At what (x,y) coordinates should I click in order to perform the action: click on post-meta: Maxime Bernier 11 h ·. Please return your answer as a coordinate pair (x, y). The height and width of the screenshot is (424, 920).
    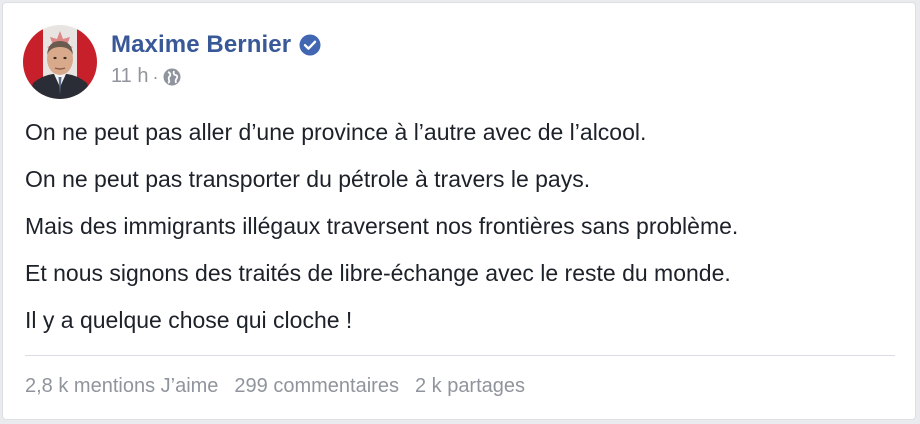
    Looking at the image, I should click on (216, 58).